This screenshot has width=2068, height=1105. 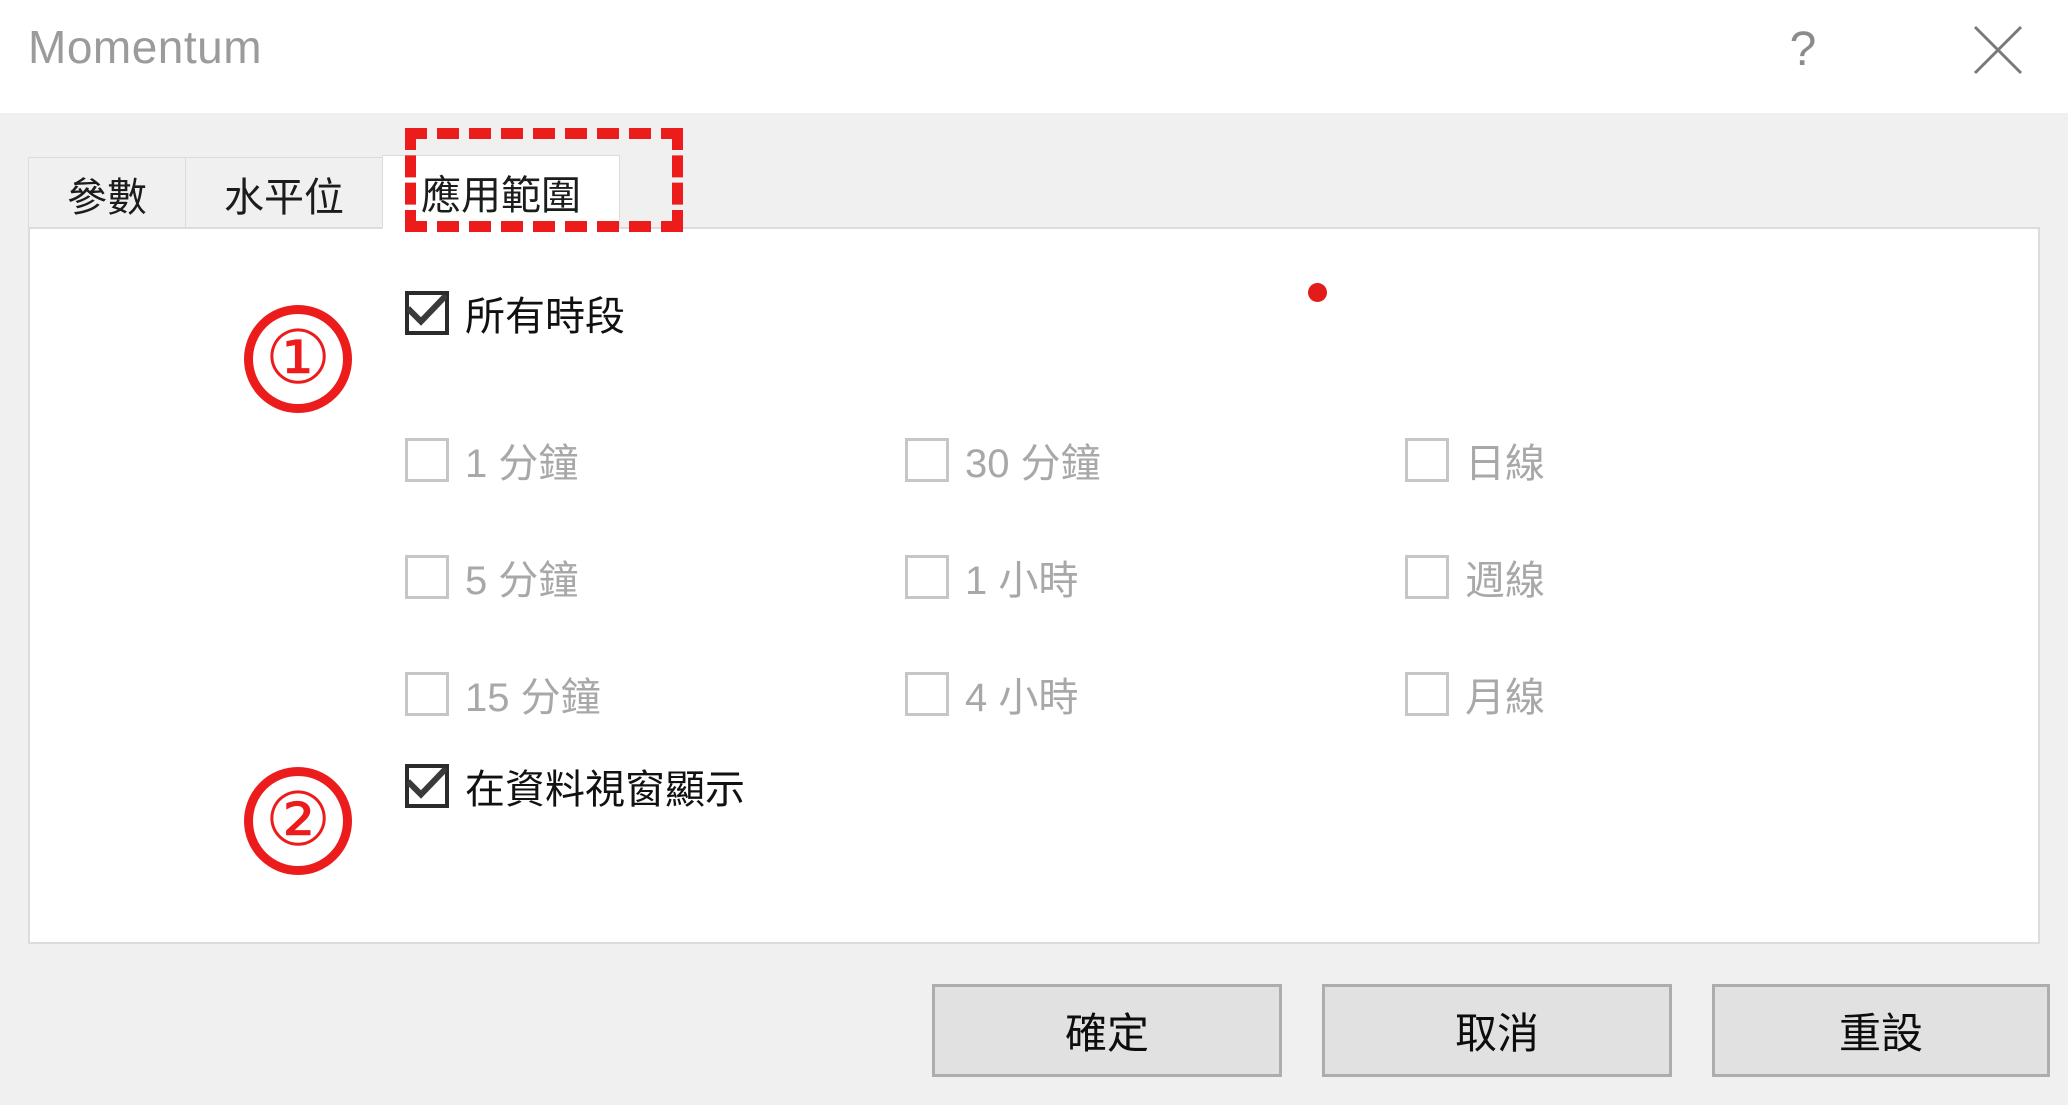 What do you see at coordinates (533, 697) in the screenshot?
I see `checkbox-15-minutes-label: 15 分鐘` at bounding box center [533, 697].